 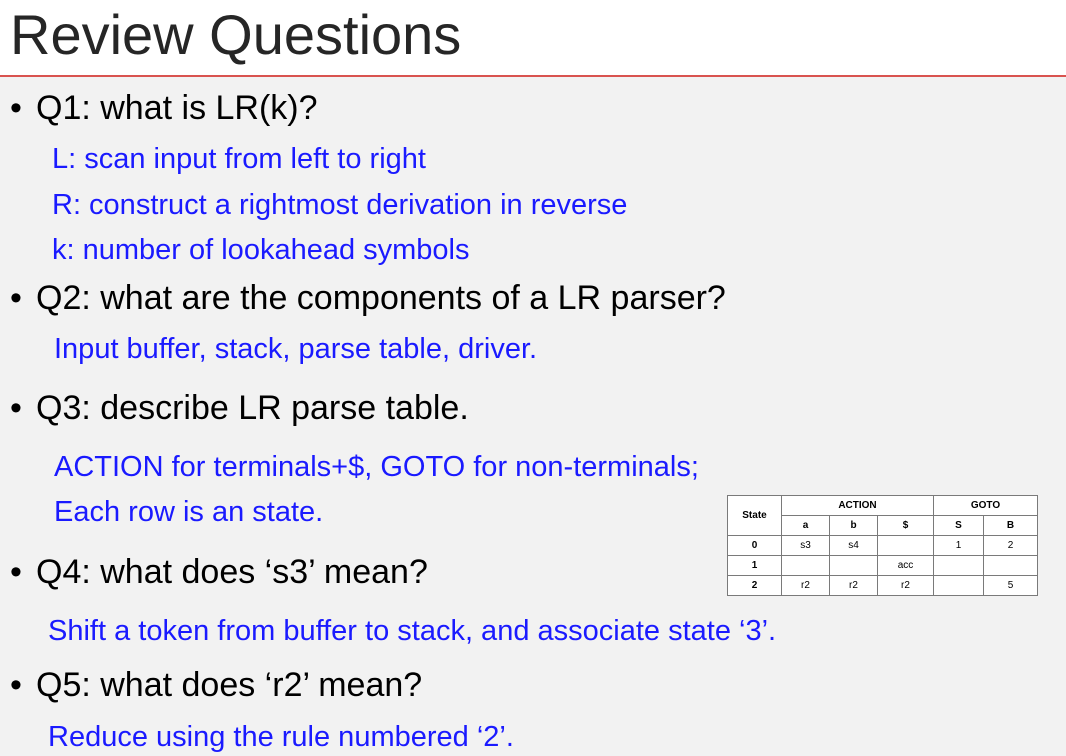 I want to click on table-cell: 5, so click(x=1010, y=585).